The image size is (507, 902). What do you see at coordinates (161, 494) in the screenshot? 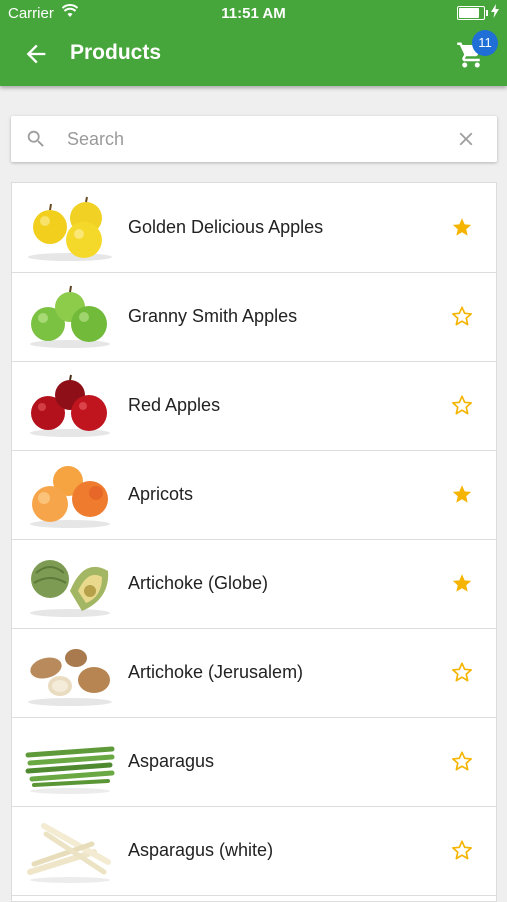
I see `product-name: Apricots` at bounding box center [161, 494].